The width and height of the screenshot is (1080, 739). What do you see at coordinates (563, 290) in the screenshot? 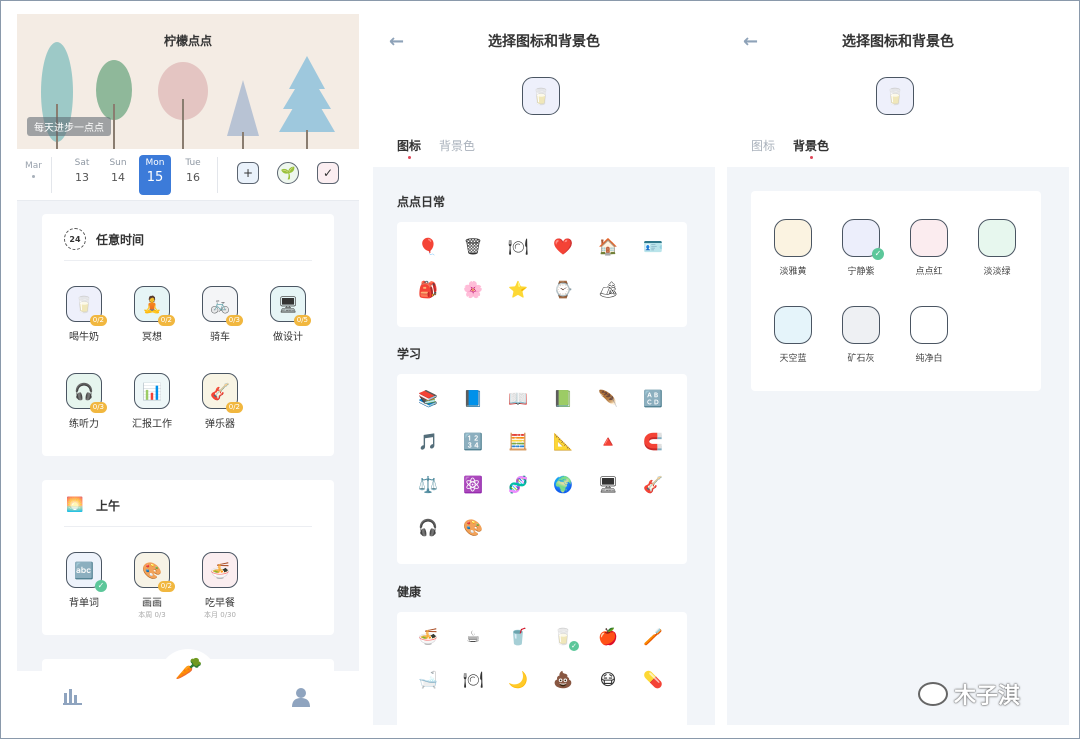
I see `icon-option: ⌚` at bounding box center [563, 290].